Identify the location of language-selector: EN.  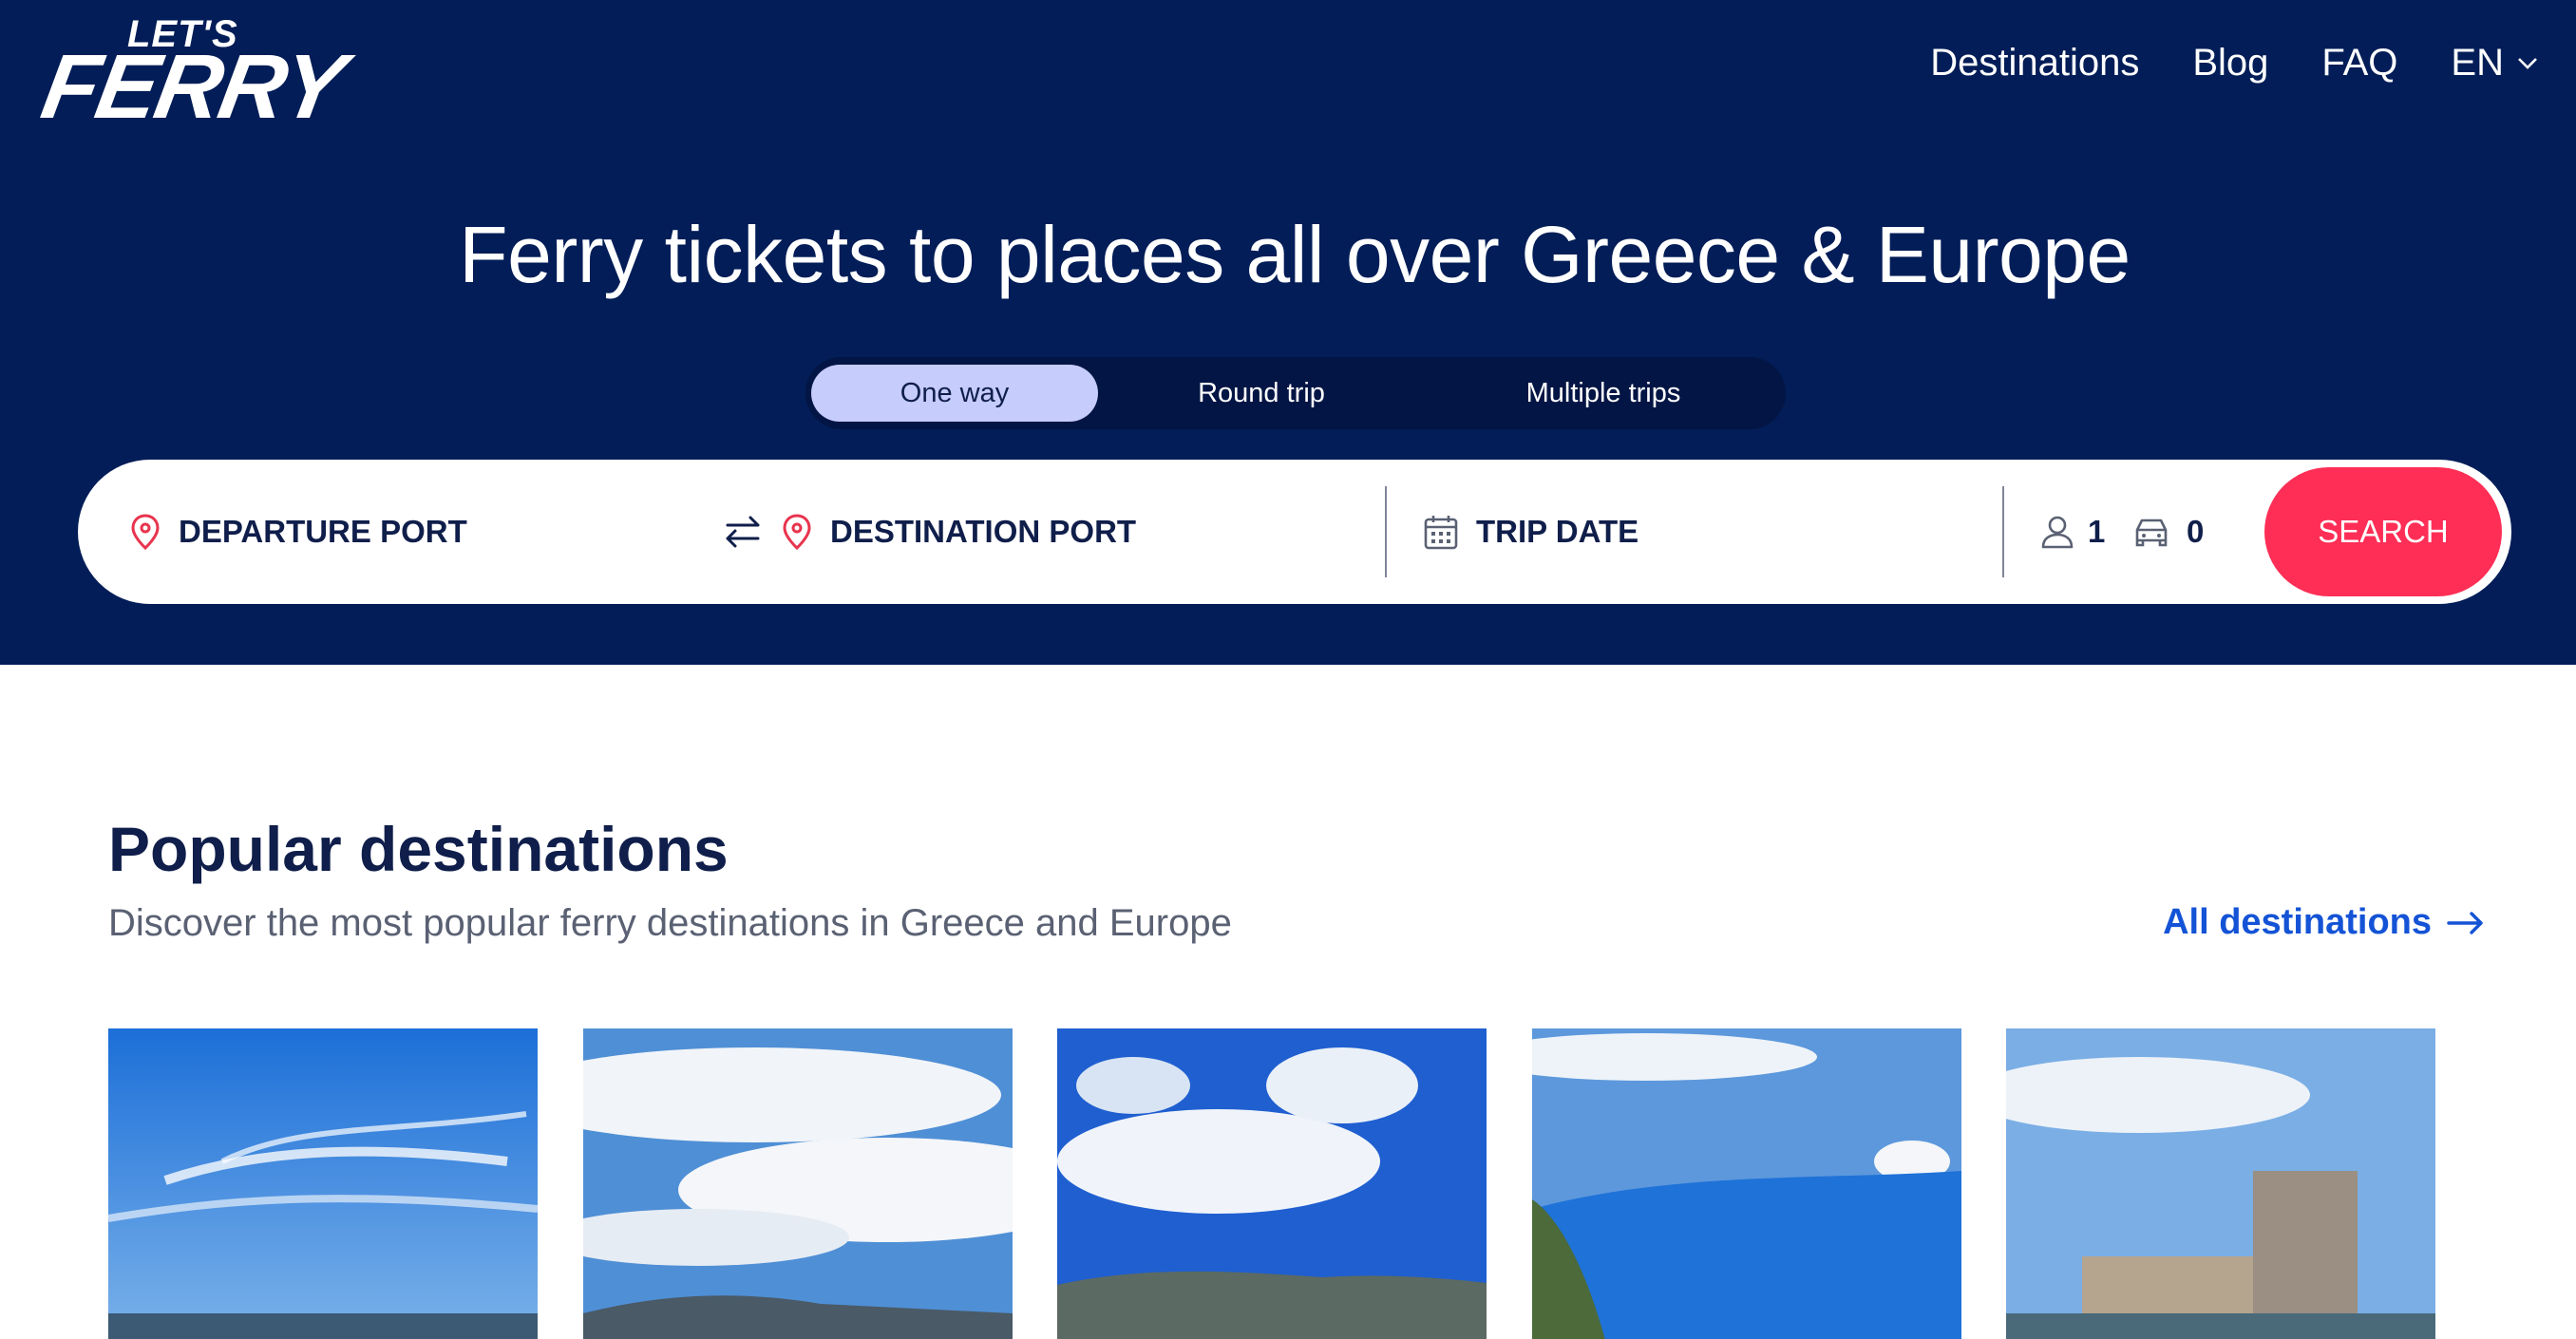
(2494, 63).